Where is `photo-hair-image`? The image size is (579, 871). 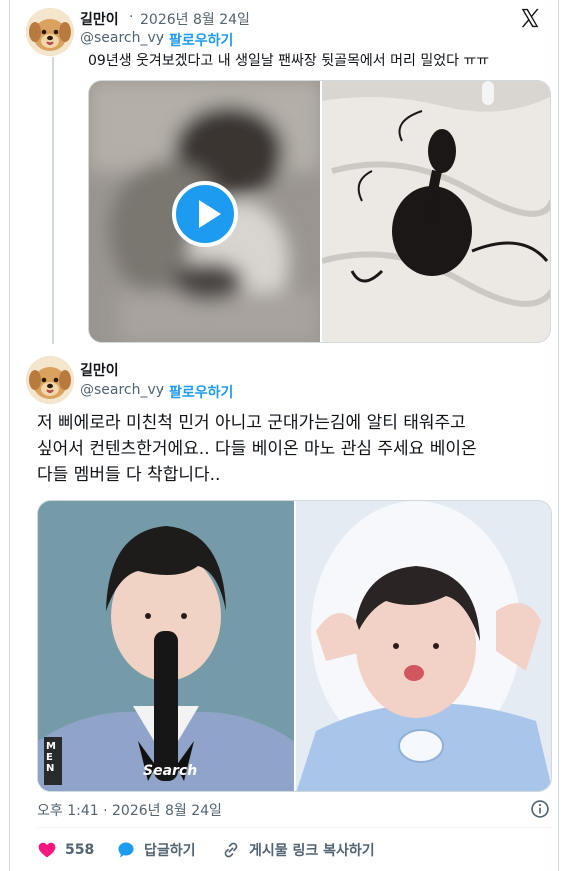
photo-hair-image is located at coordinates (435, 211).